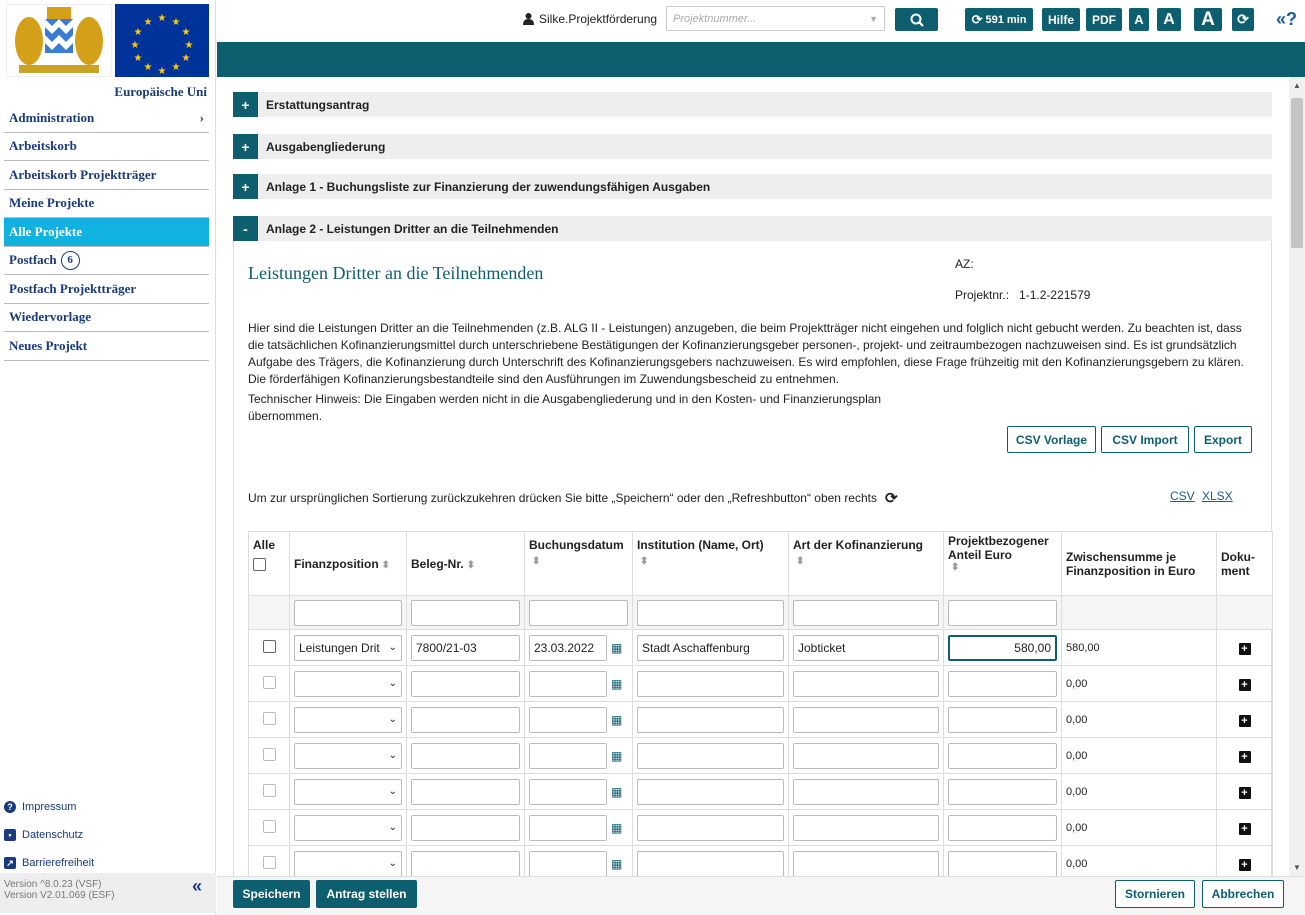 This screenshot has width=1305, height=915. What do you see at coordinates (465, 647) in the screenshot?
I see `beleg-input: 7800/21-03` at bounding box center [465, 647].